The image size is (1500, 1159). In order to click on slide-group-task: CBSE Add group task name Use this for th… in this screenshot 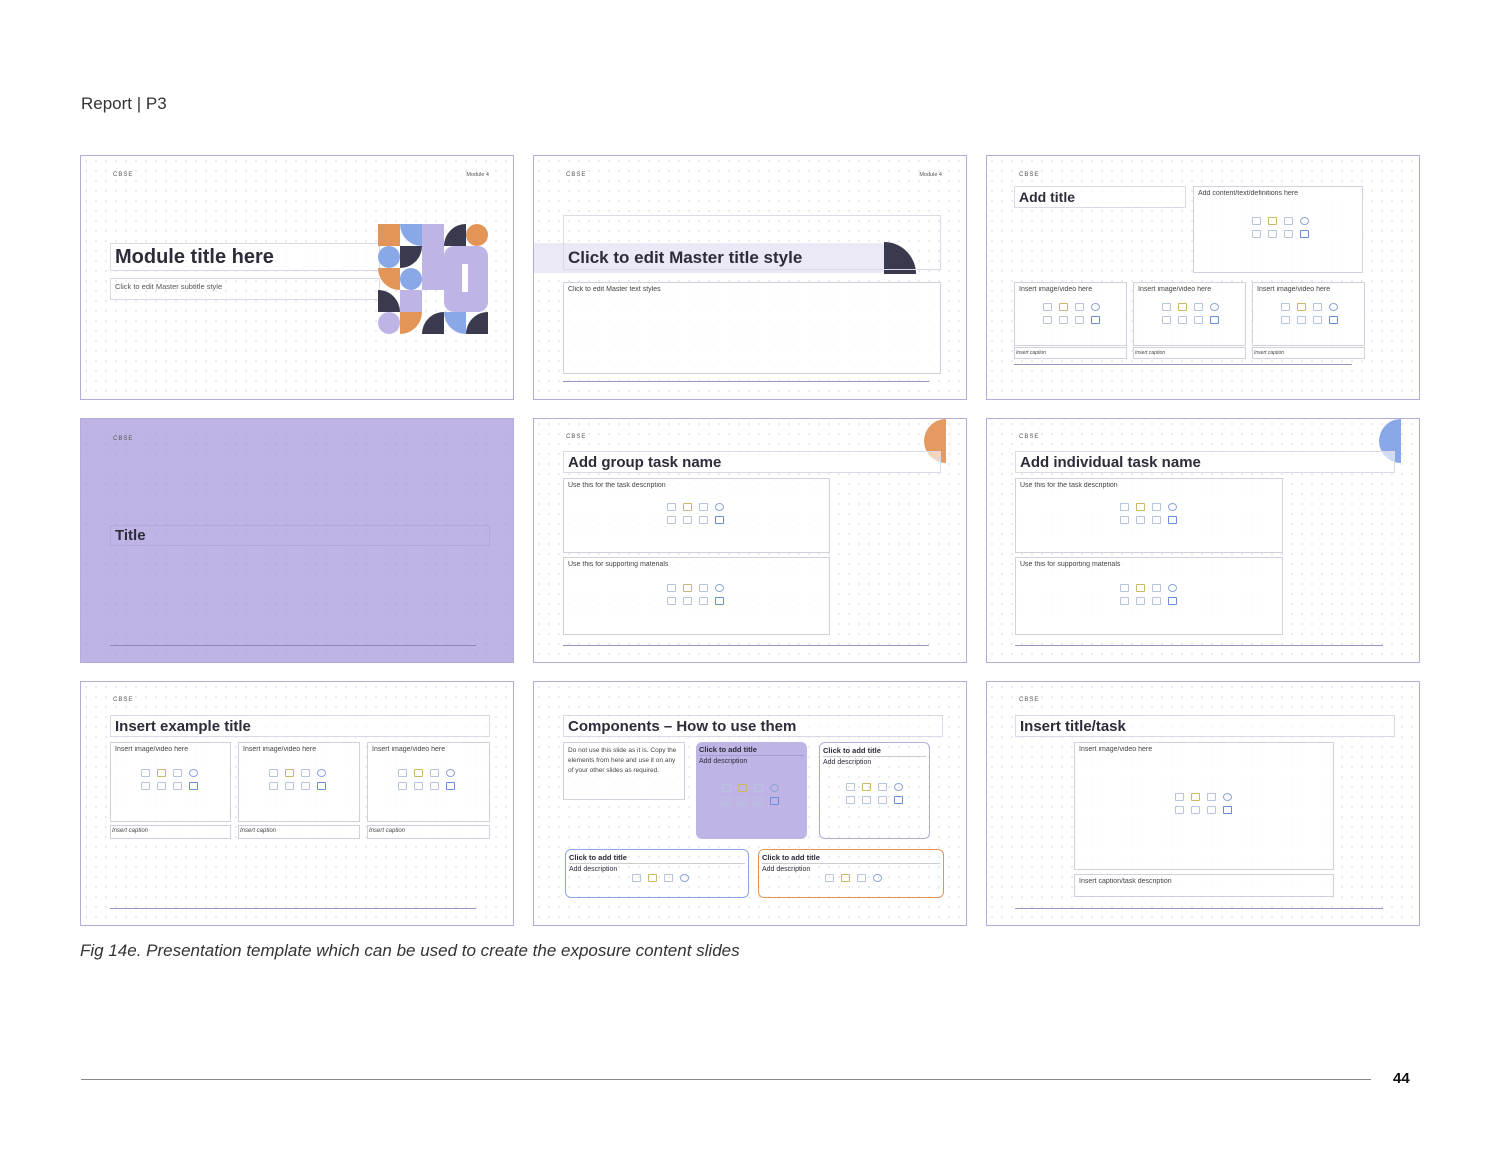, I will do `click(750, 540)`.